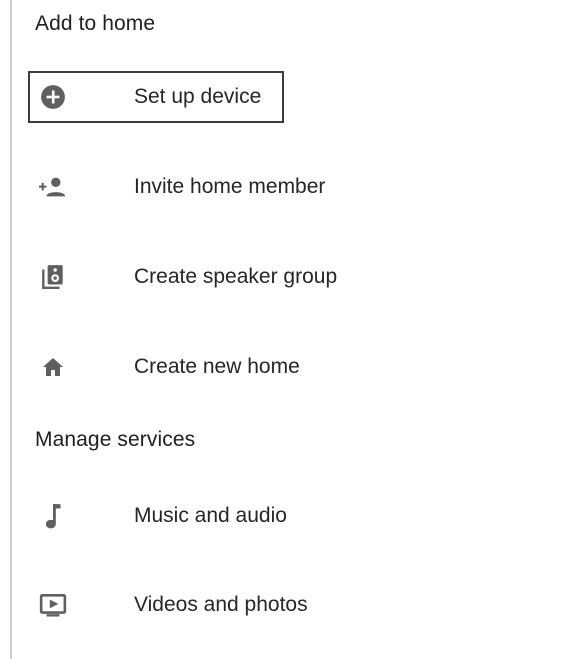 The image size is (570, 659). Describe the element at coordinates (53, 605) in the screenshot. I see `video-play-icon` at that location.